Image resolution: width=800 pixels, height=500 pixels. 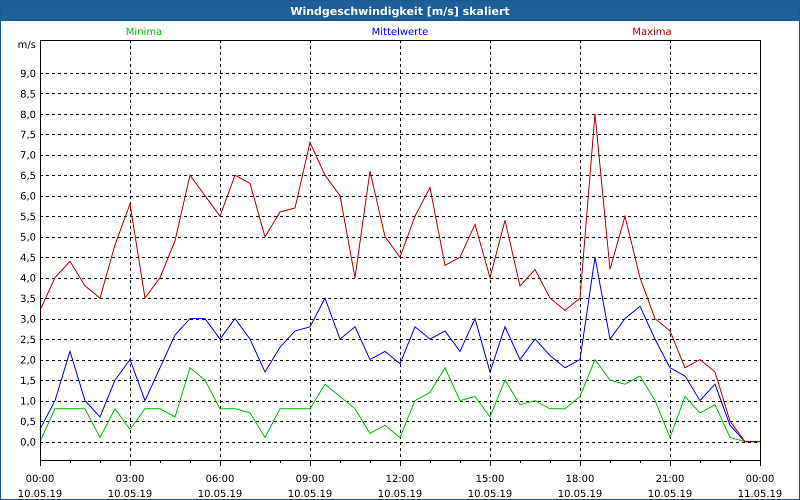 What do you see at coordinates (28, 74) in the screenshot?
I see `axis-tick-label: 9,0` at bounding box center [28, 74].